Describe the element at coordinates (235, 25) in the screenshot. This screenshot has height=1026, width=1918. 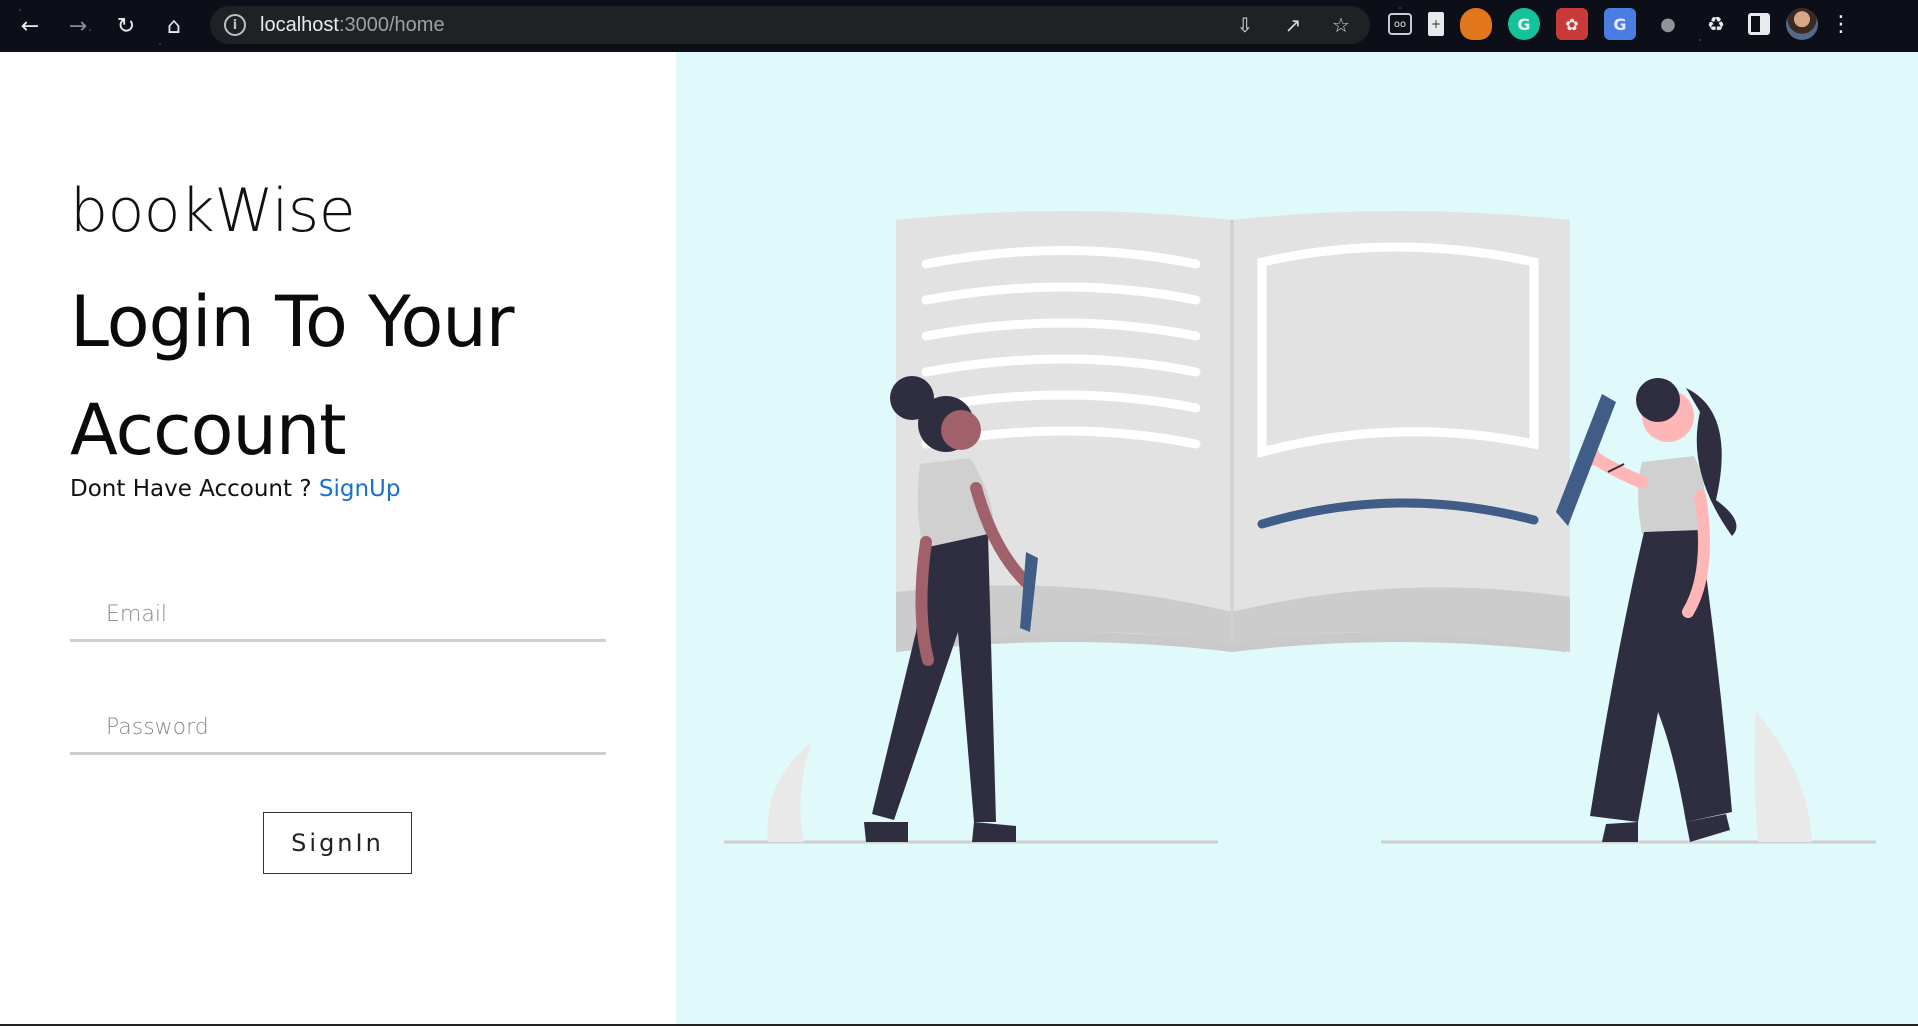
I see `site-info-icon: i` at that location.